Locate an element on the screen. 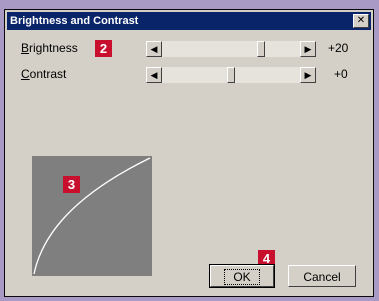 The height and width of the screenshot is (301, 379). cancel-button: Cancel is located at coordinates (322, 276).